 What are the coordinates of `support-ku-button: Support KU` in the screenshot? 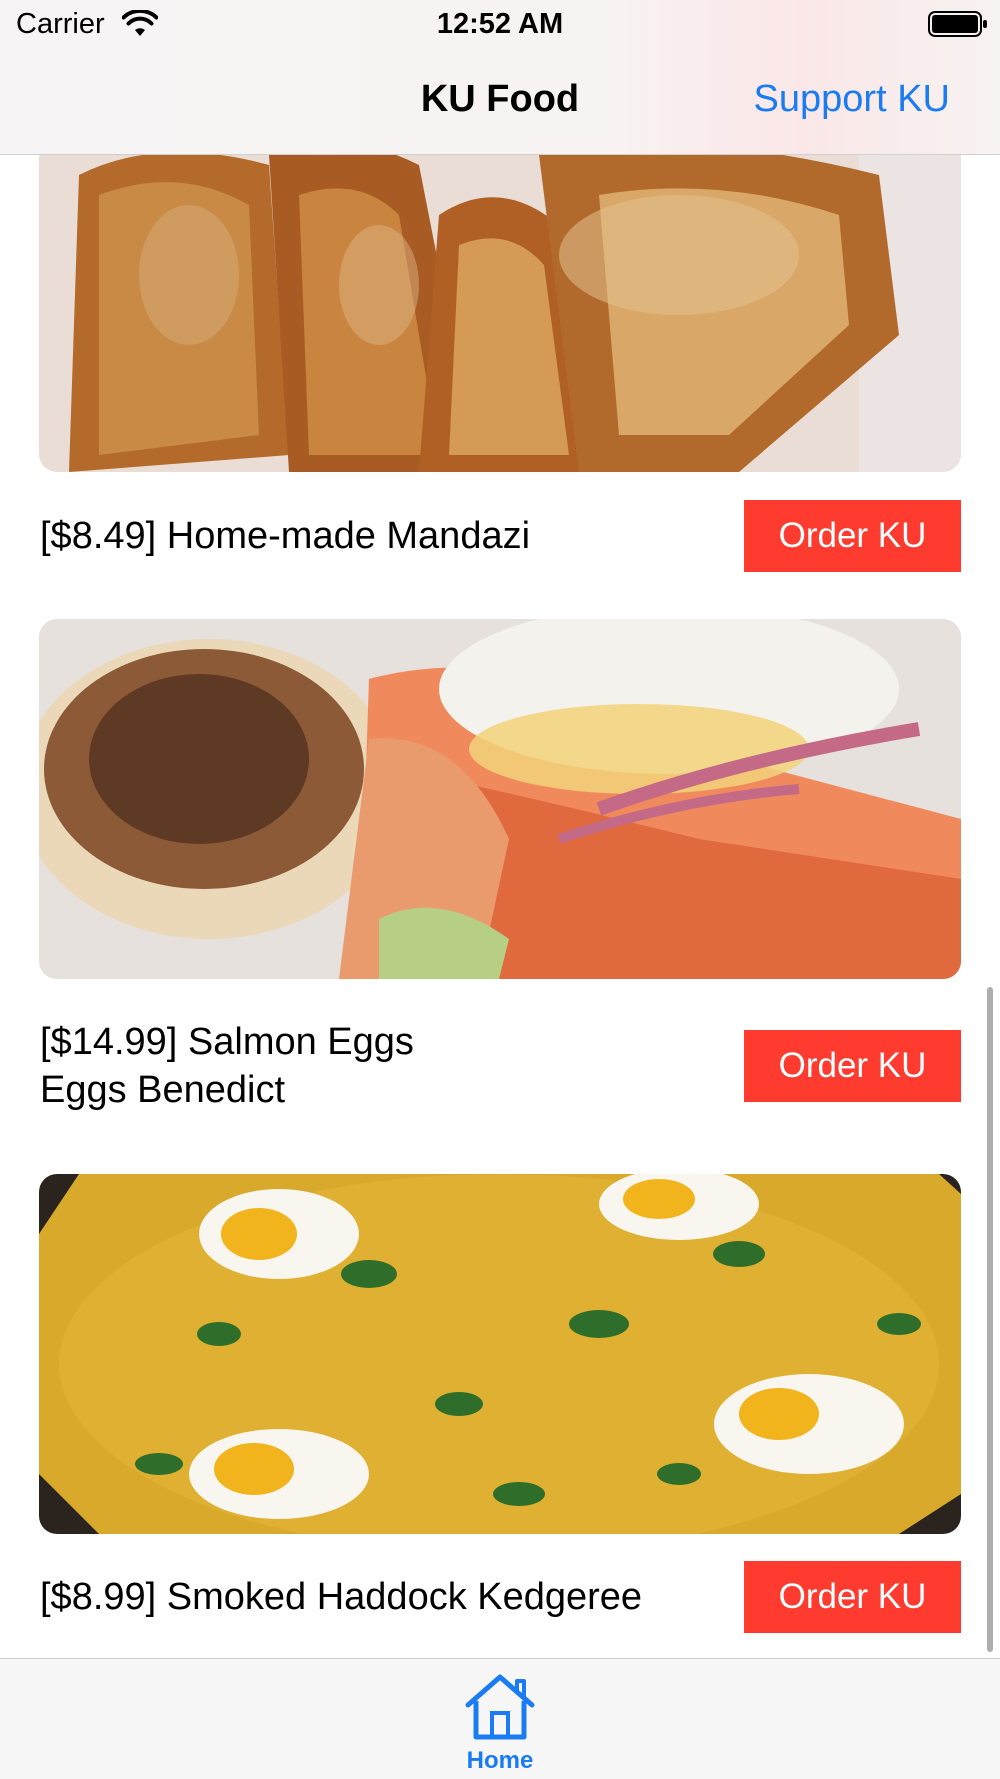 It's located at (852, 99).